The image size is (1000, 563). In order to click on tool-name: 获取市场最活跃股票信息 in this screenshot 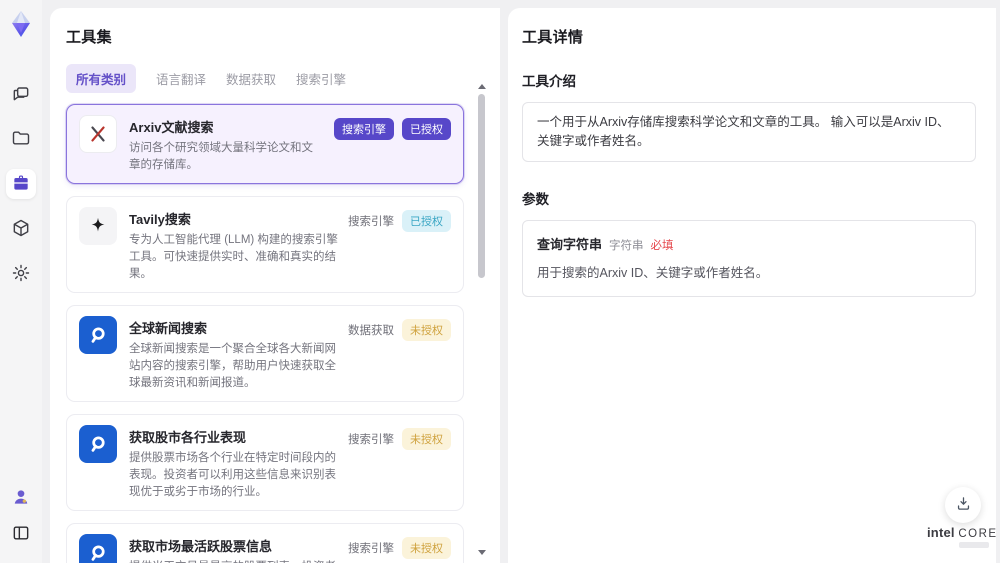, I will do `click(201, 547)`.